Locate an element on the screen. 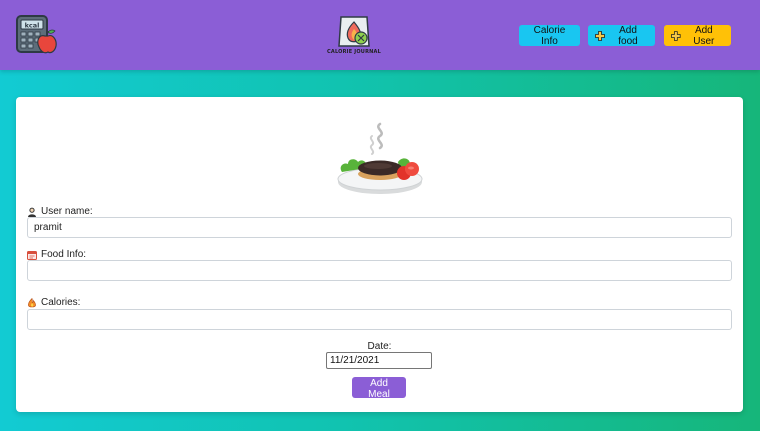 This screenshot has width=760, height=431. add-user-label: Add User is located at coordinates (704, 35).